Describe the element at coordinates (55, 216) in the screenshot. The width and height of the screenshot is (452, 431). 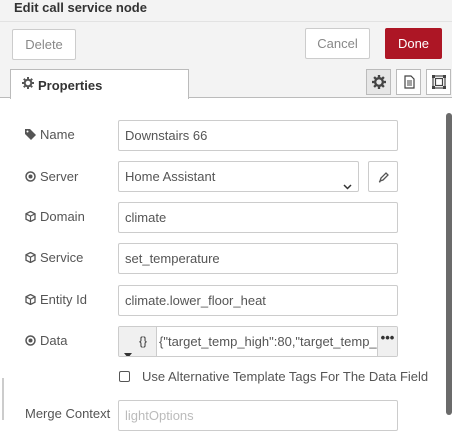
I see `domain-label: Domain` at that location.